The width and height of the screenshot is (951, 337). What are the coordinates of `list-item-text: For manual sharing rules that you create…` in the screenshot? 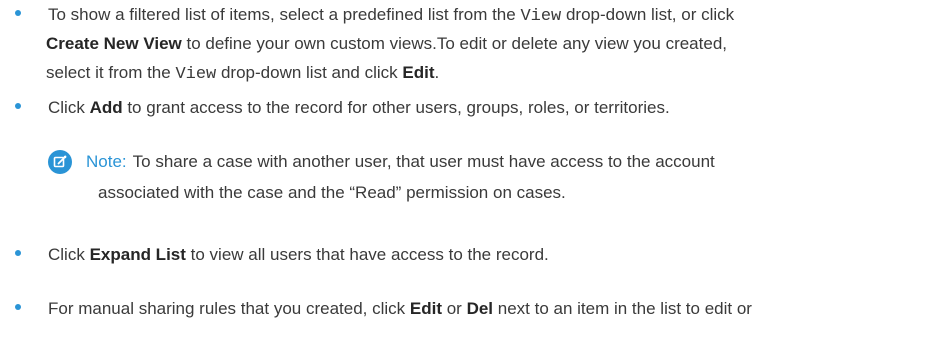 It's located at (499, 308).